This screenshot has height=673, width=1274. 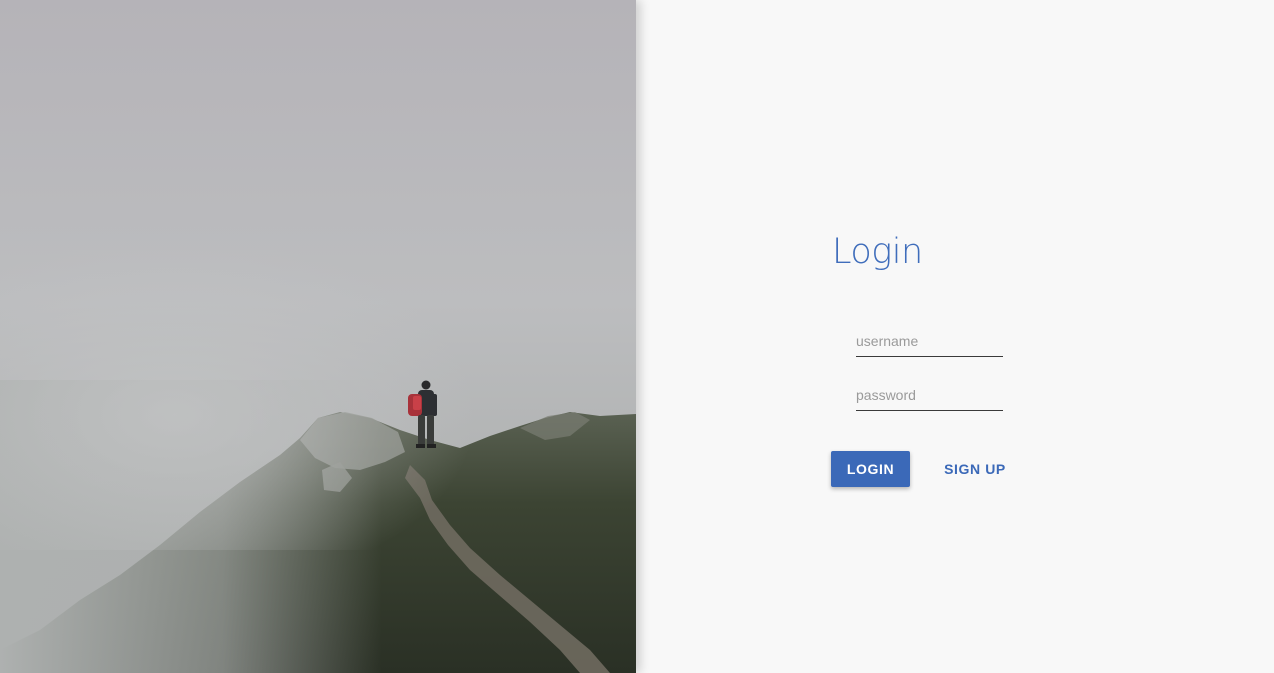 What do you see at coordinates (870, 469) in the screenshot?
I see `login-button: LOGIN` at bounding box center [870, 469].